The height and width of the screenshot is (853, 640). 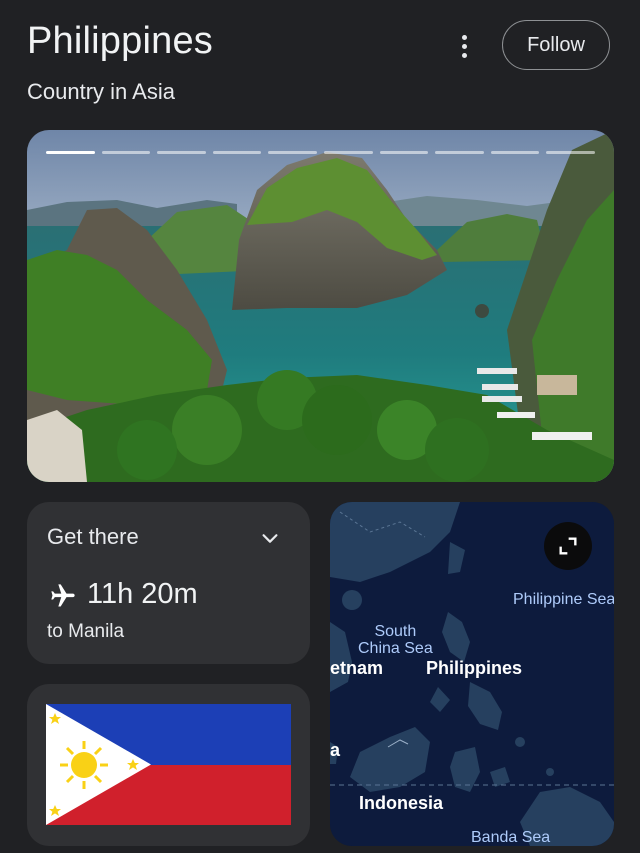 I want to click on get-there-card: Get there 11h 20m to Manila, so click(x=168, y=583).